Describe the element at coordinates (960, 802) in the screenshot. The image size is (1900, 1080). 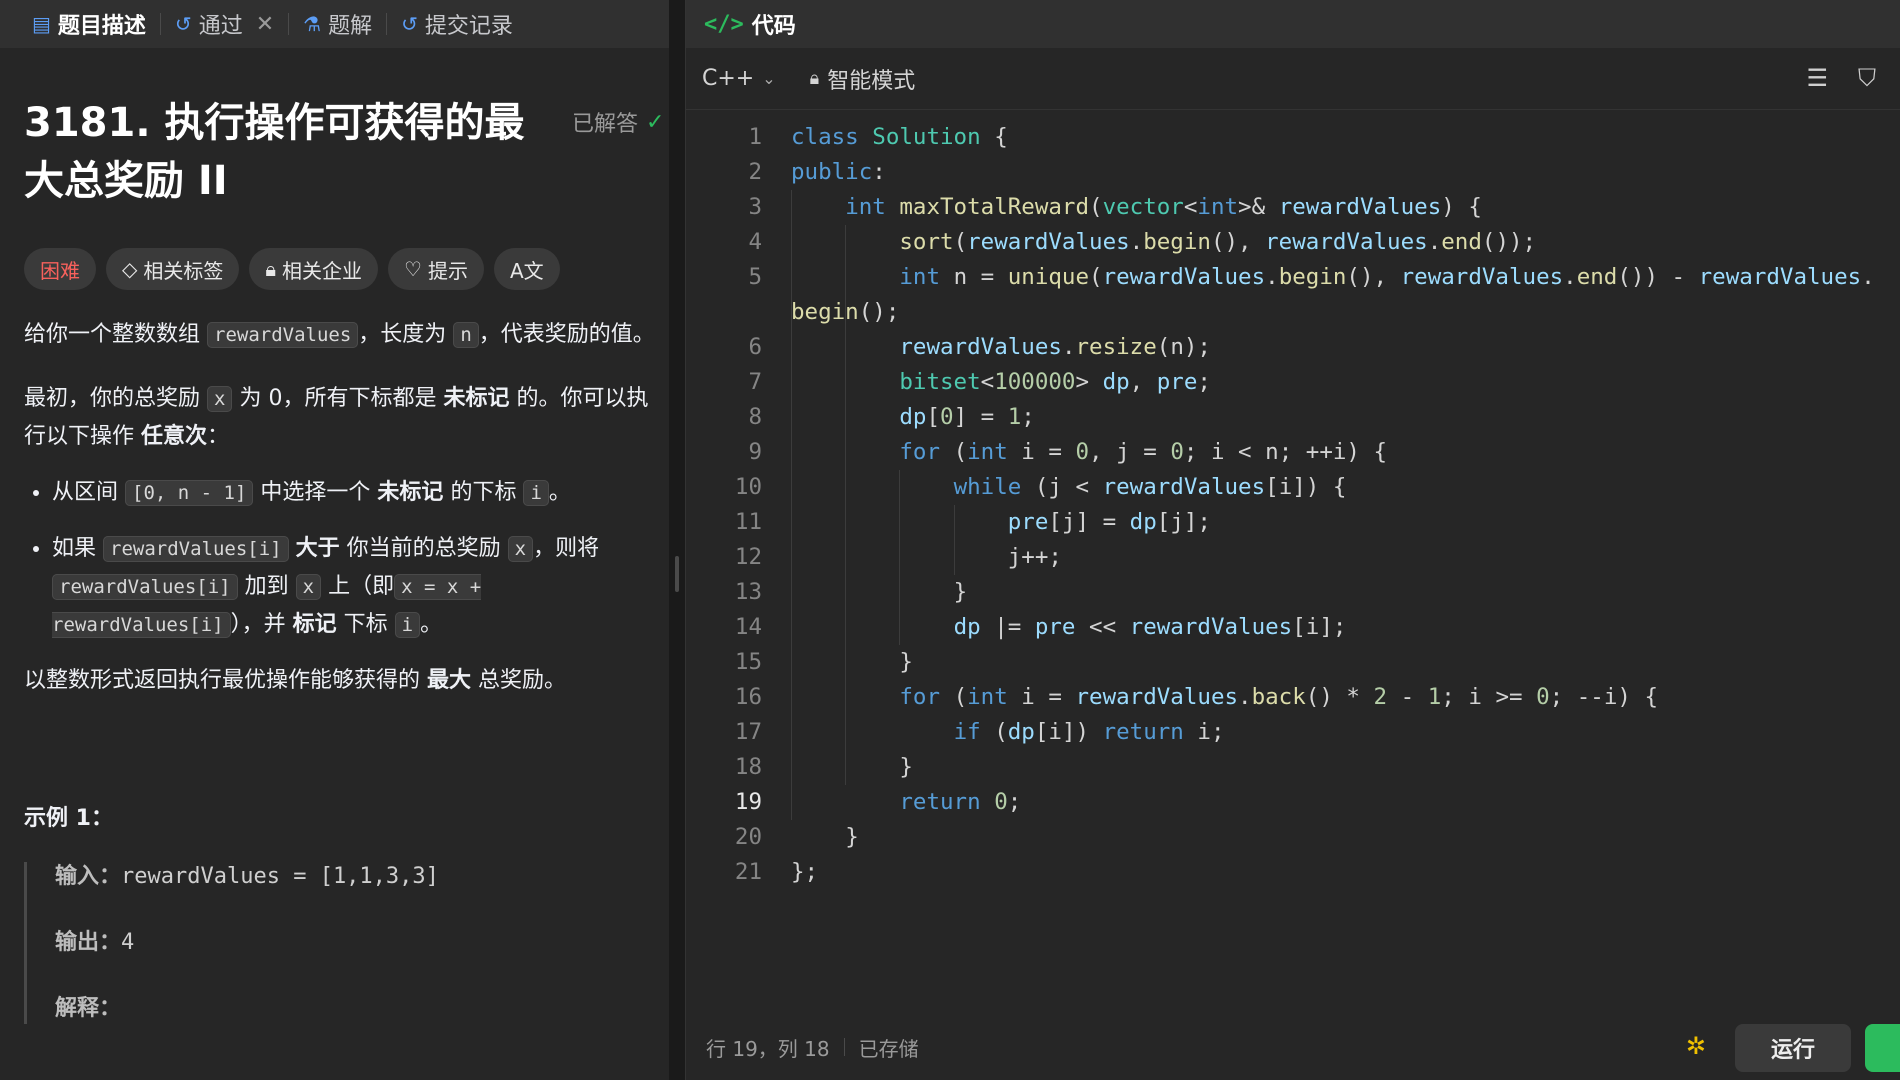
I see `code-text: return 0;` at that location.